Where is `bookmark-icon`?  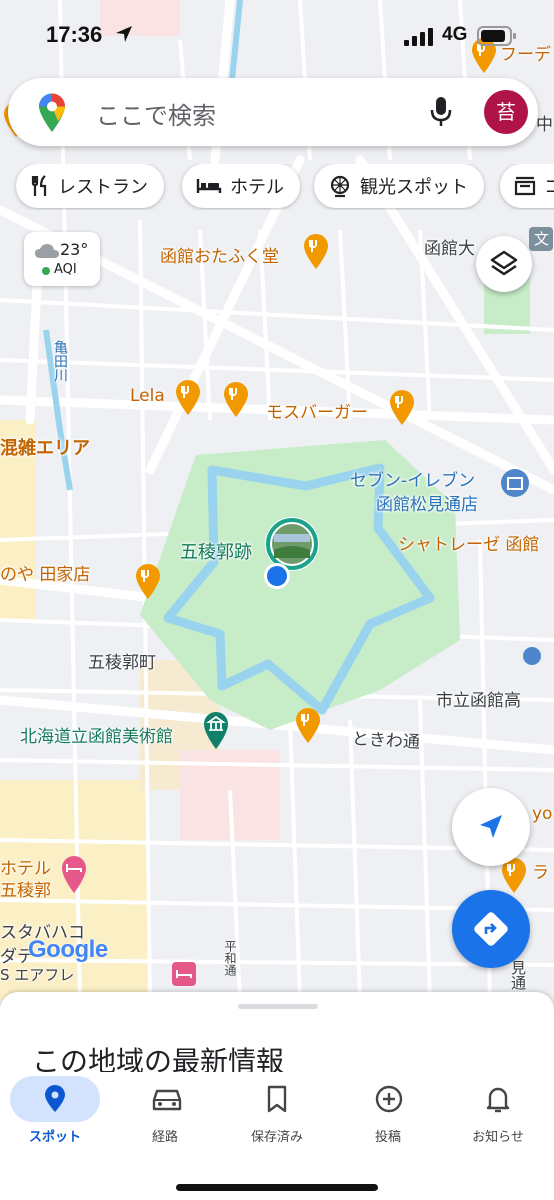
bookmark-icon is located at coordinates (277, 1099).